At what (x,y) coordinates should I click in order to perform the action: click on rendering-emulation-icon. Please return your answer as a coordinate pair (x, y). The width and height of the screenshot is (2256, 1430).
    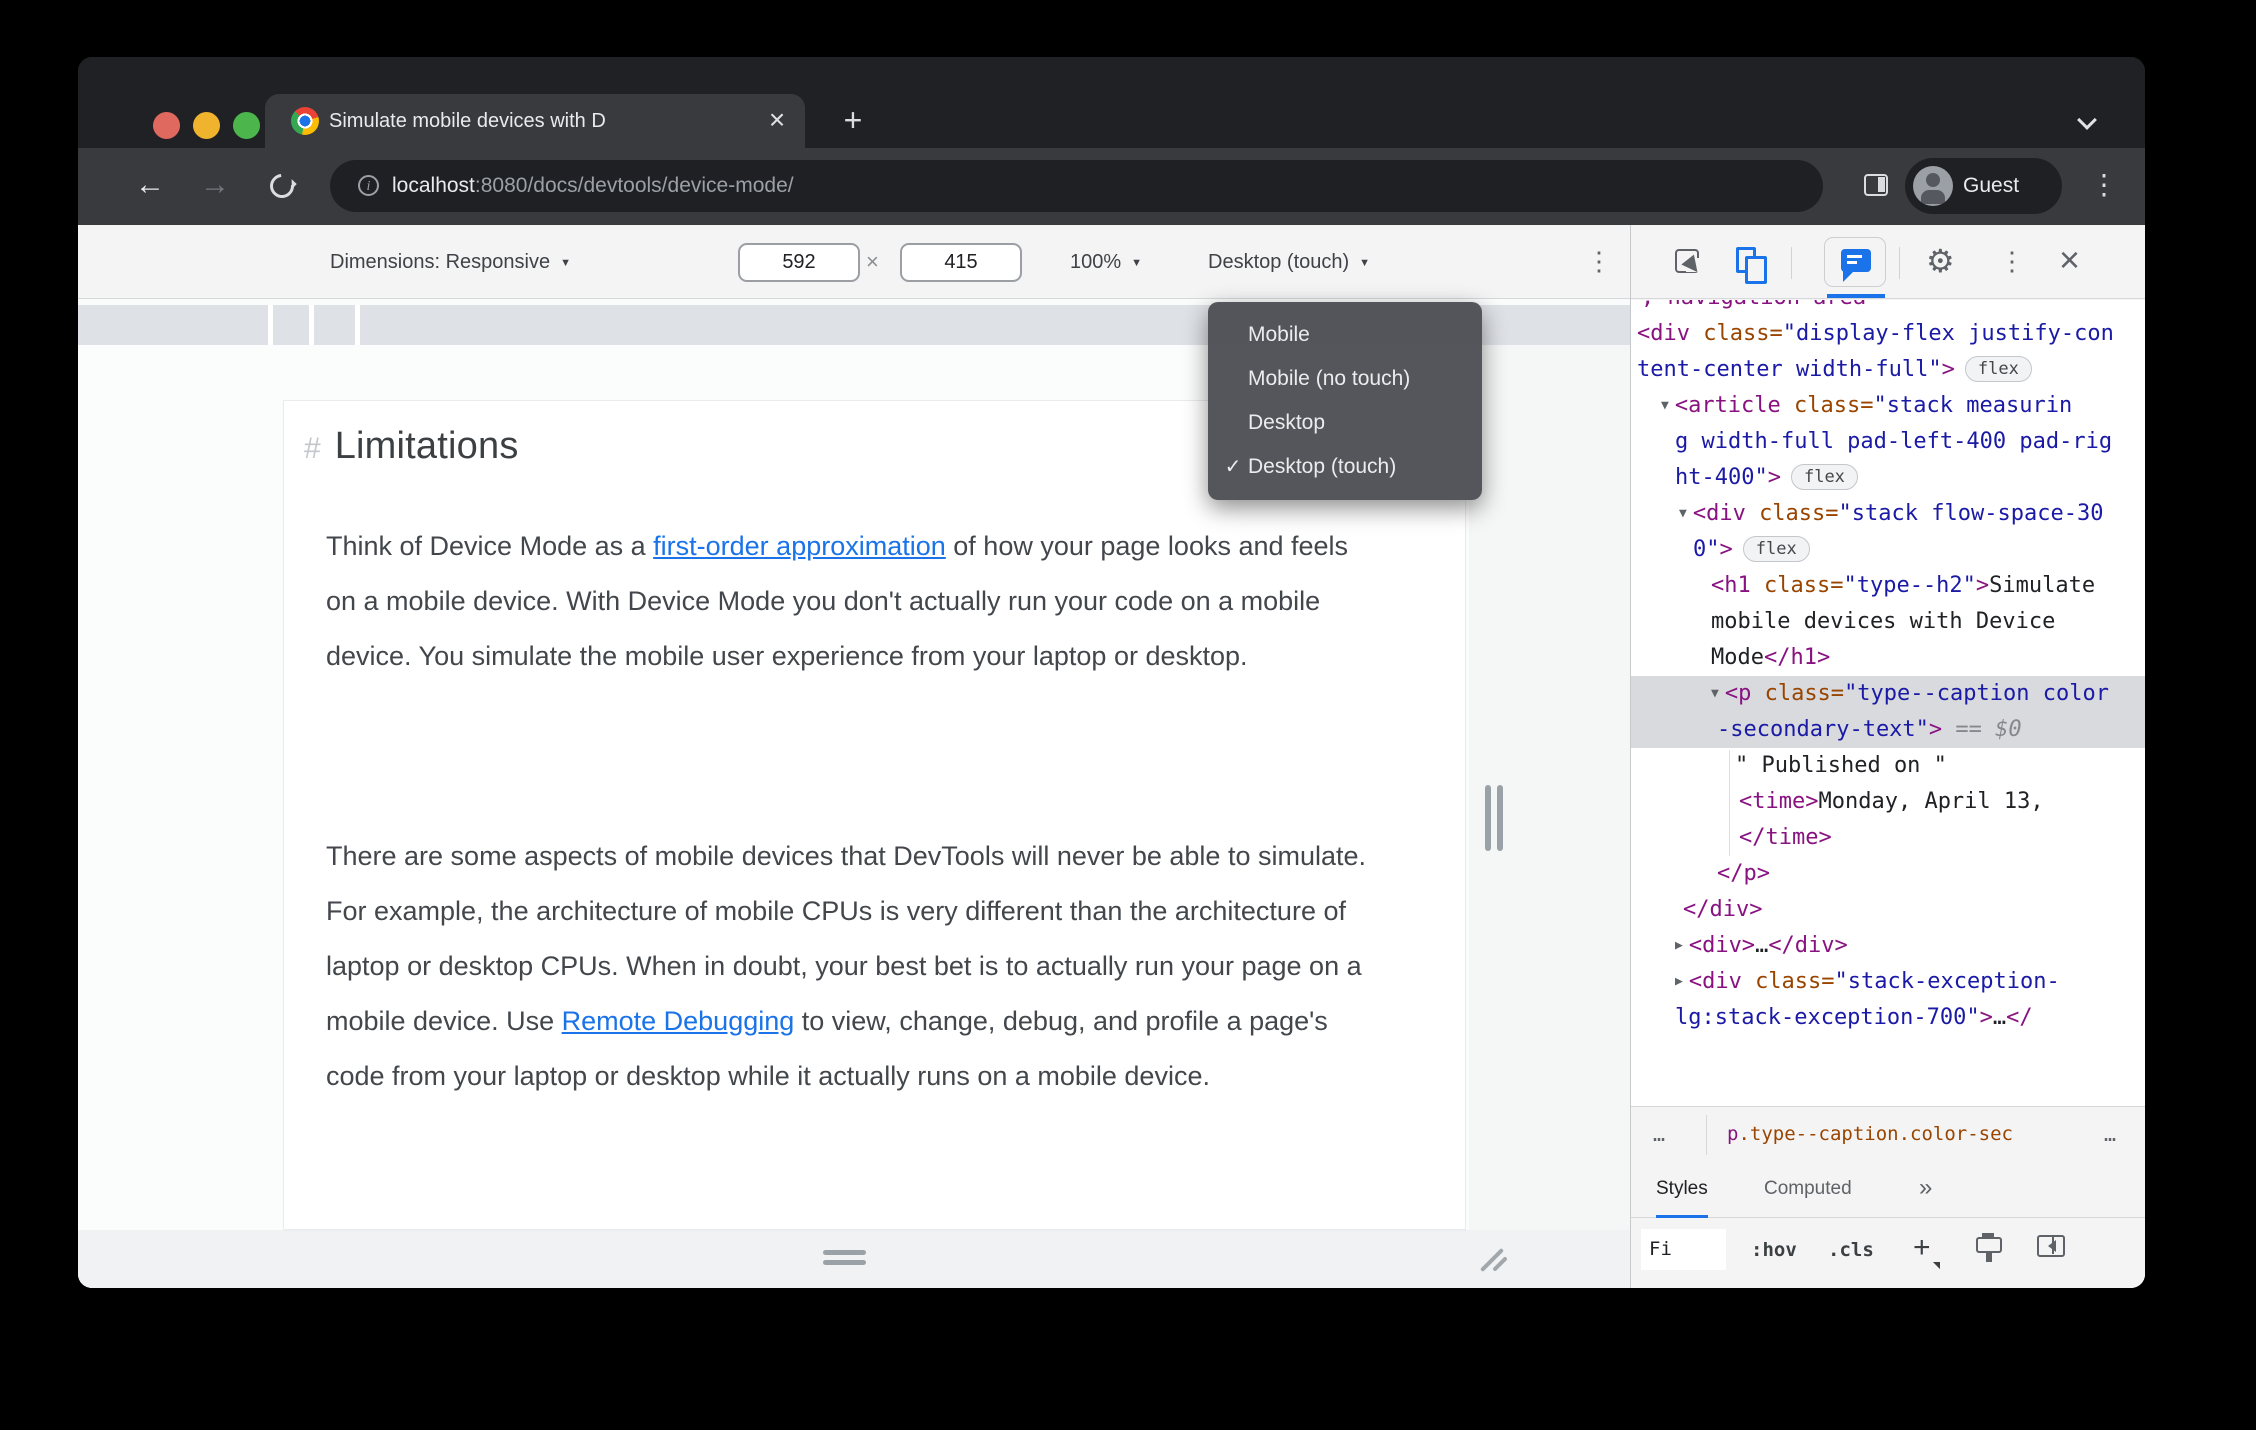
    Looking at the image, I should click on (1989, 1247).